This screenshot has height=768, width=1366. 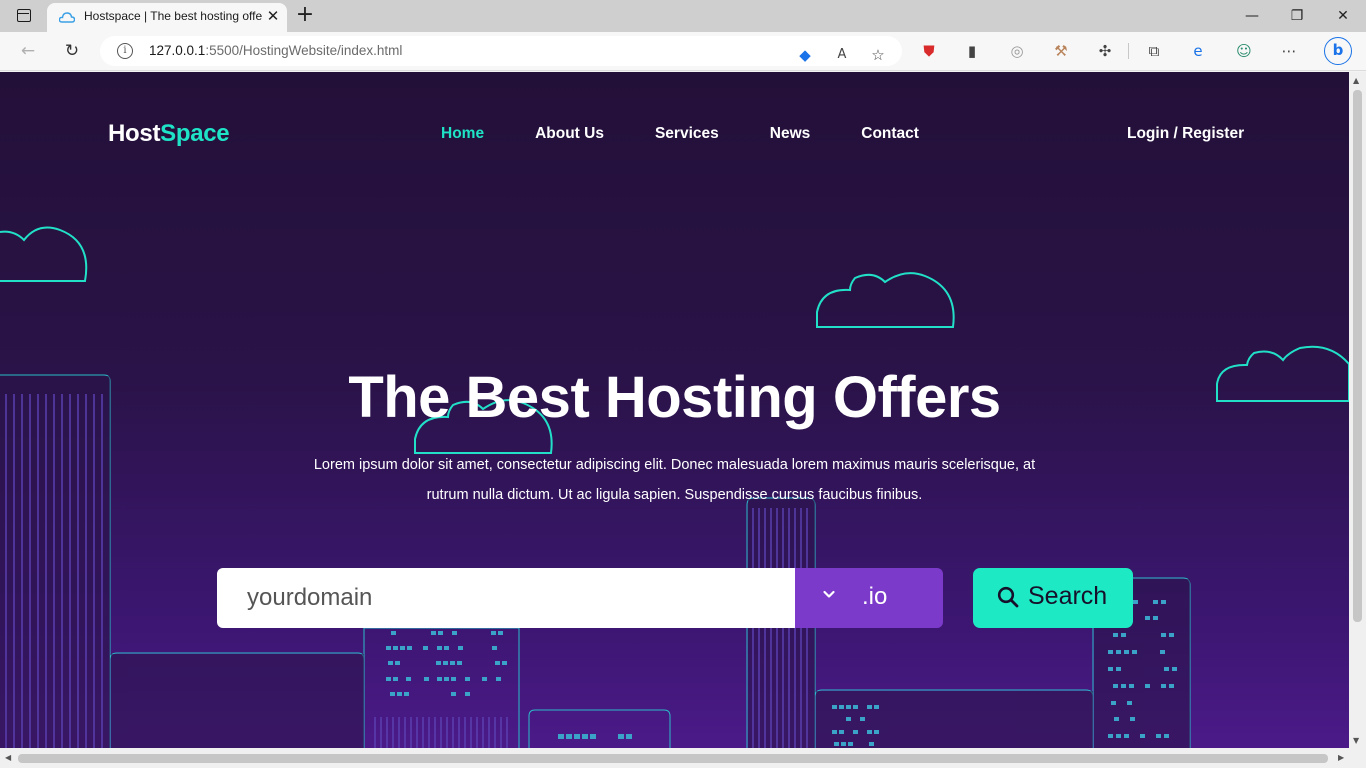 I want to click on collections-icon: ⧉, so click(x=1154, y=51).